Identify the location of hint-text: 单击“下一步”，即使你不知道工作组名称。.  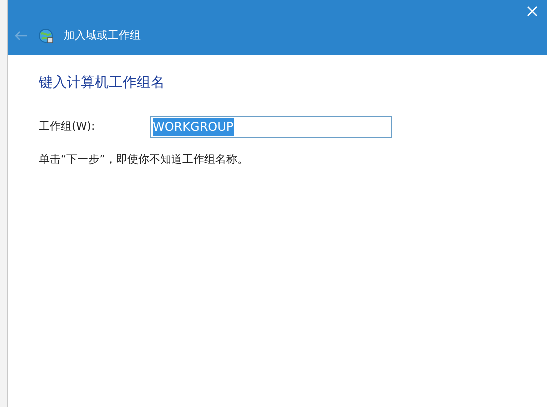
(144, 160).